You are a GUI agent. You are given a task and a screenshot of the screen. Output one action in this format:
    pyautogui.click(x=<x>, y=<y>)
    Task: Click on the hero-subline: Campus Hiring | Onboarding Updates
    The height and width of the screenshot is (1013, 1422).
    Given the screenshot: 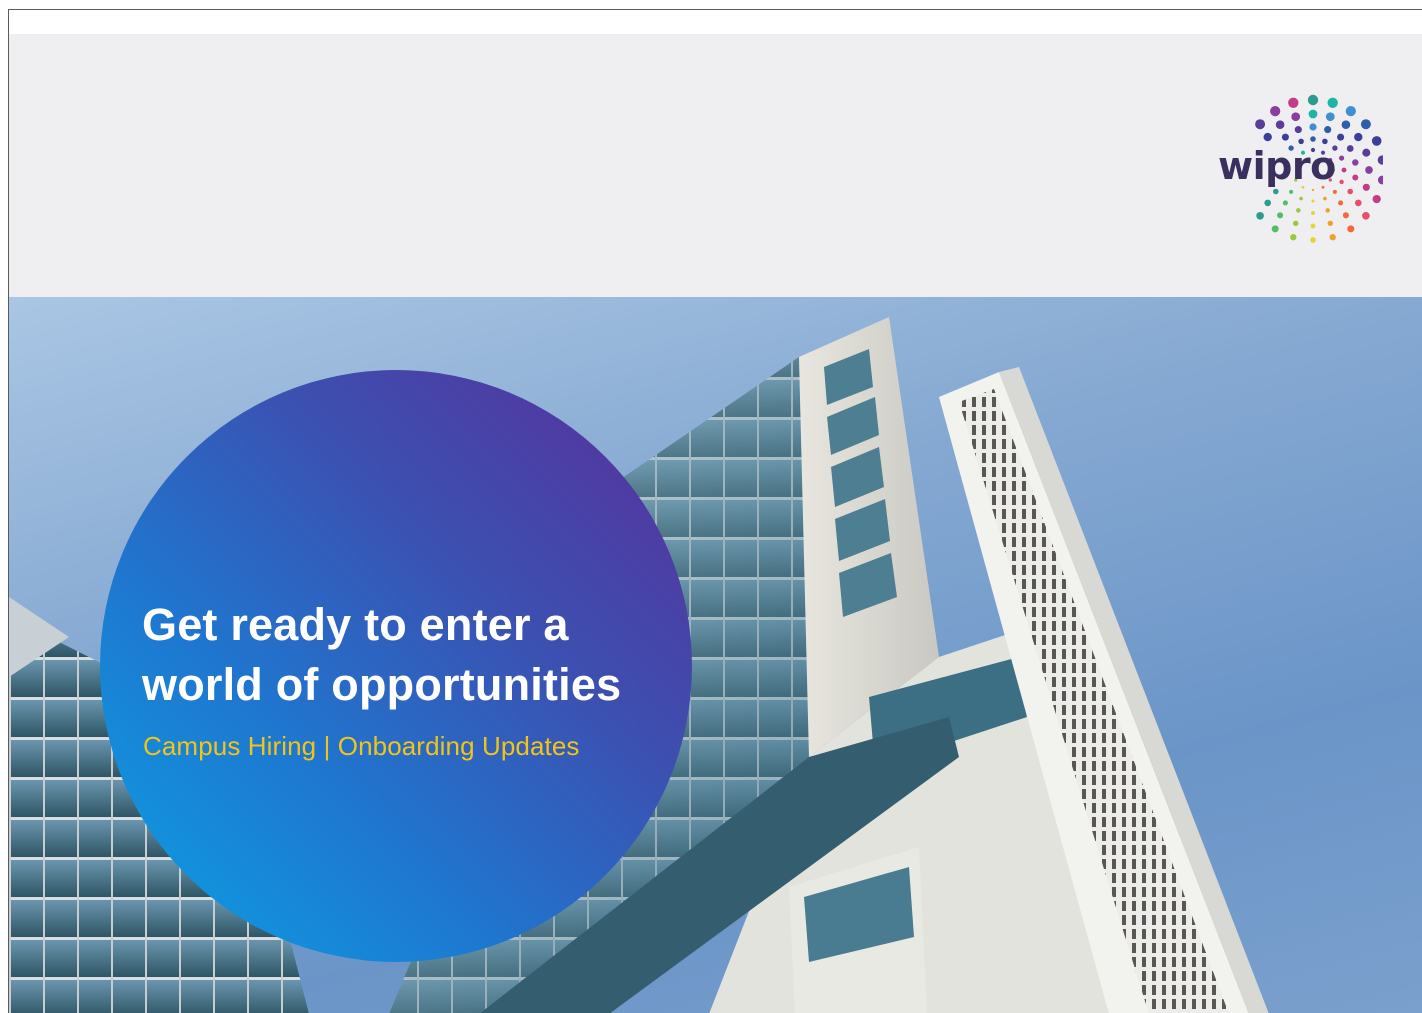 What is the action you would take?
    pyautogui.click(x=361, y=746)
    